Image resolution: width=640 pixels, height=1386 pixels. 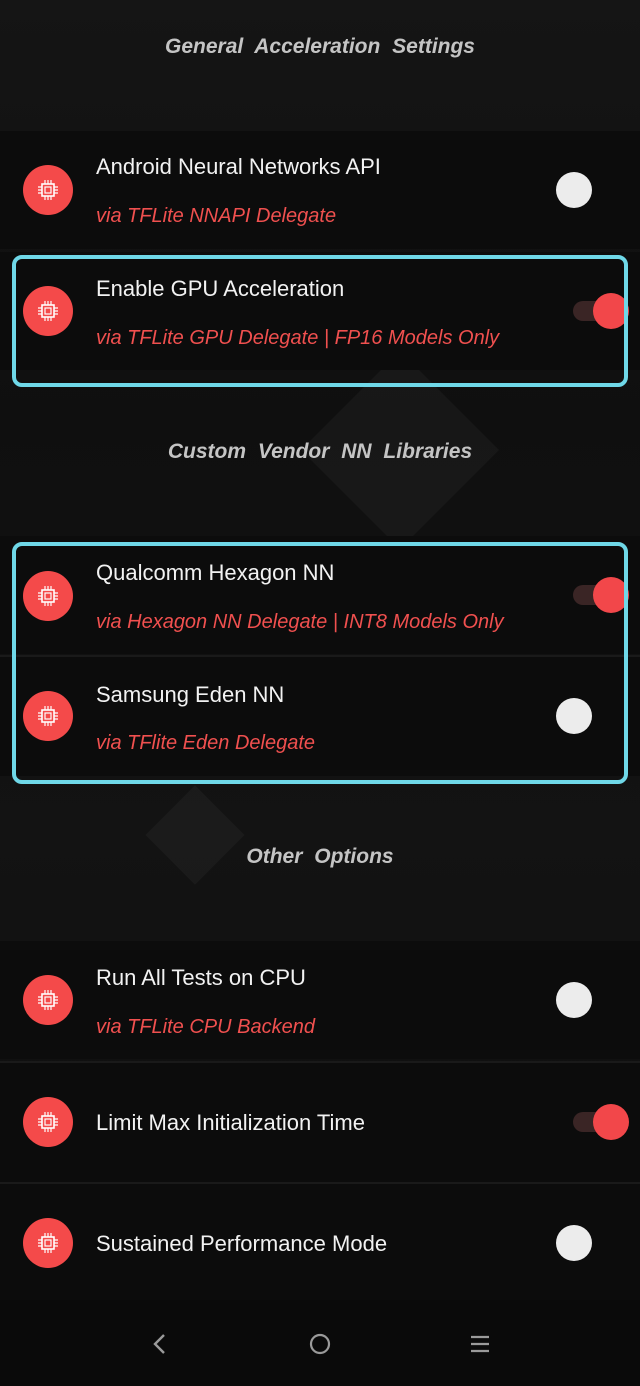 What do you see at coordinates (190, 694) in the screenshot?
I see `setting-title: Samsung Eden NN` at bounding box center [190, 694].